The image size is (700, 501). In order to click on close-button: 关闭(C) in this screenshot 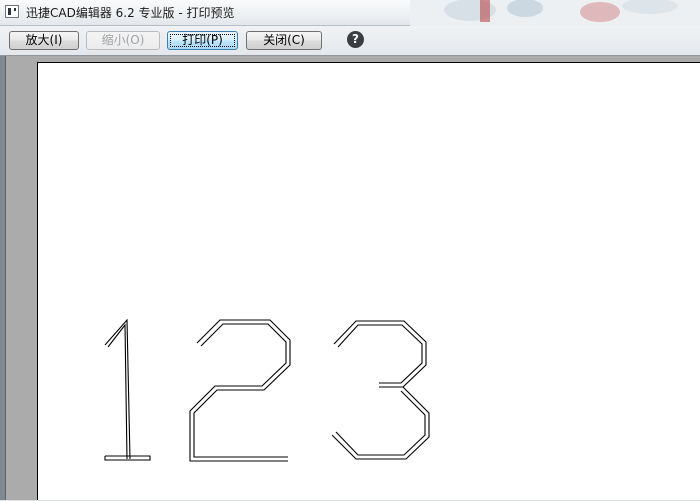, I will do `click(284, 40)`.